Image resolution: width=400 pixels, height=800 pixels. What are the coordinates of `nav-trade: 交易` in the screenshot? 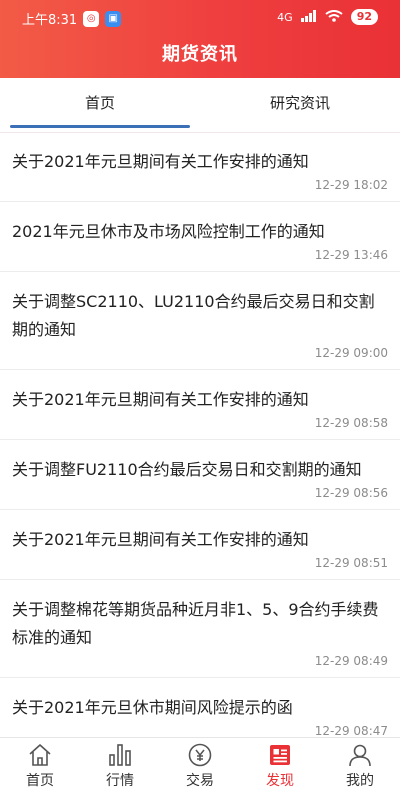 It's located at (200, 769).